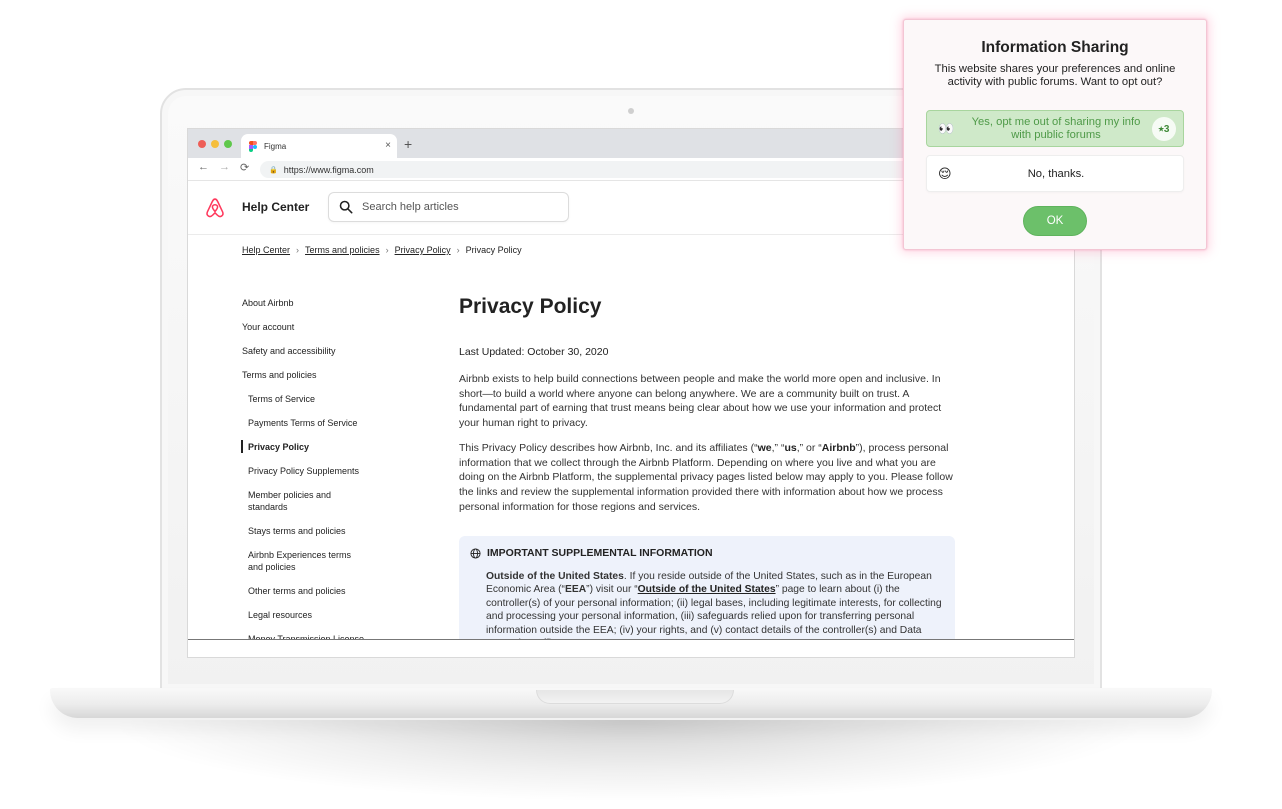 The width and height of the screenshot is (1282, 809). I want to click on outside-us-link: Outside of the United States, so click(707, 589).